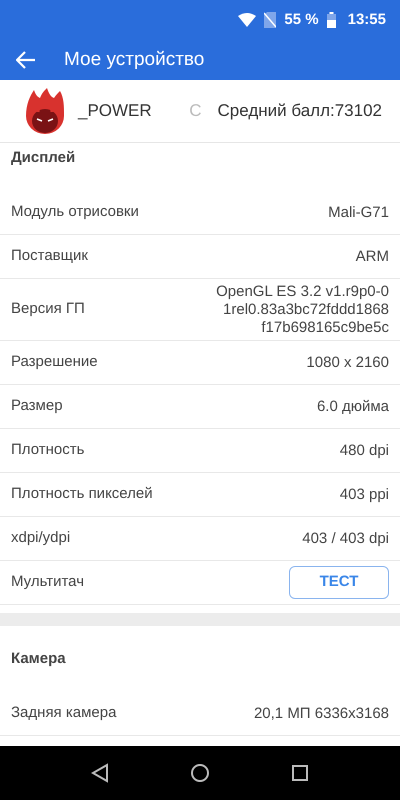 This screenshot has height=800, width=400. Describe the element at coordinates (301, 20) in the screenshot. I see `battery-percent: 55 %` at that location.